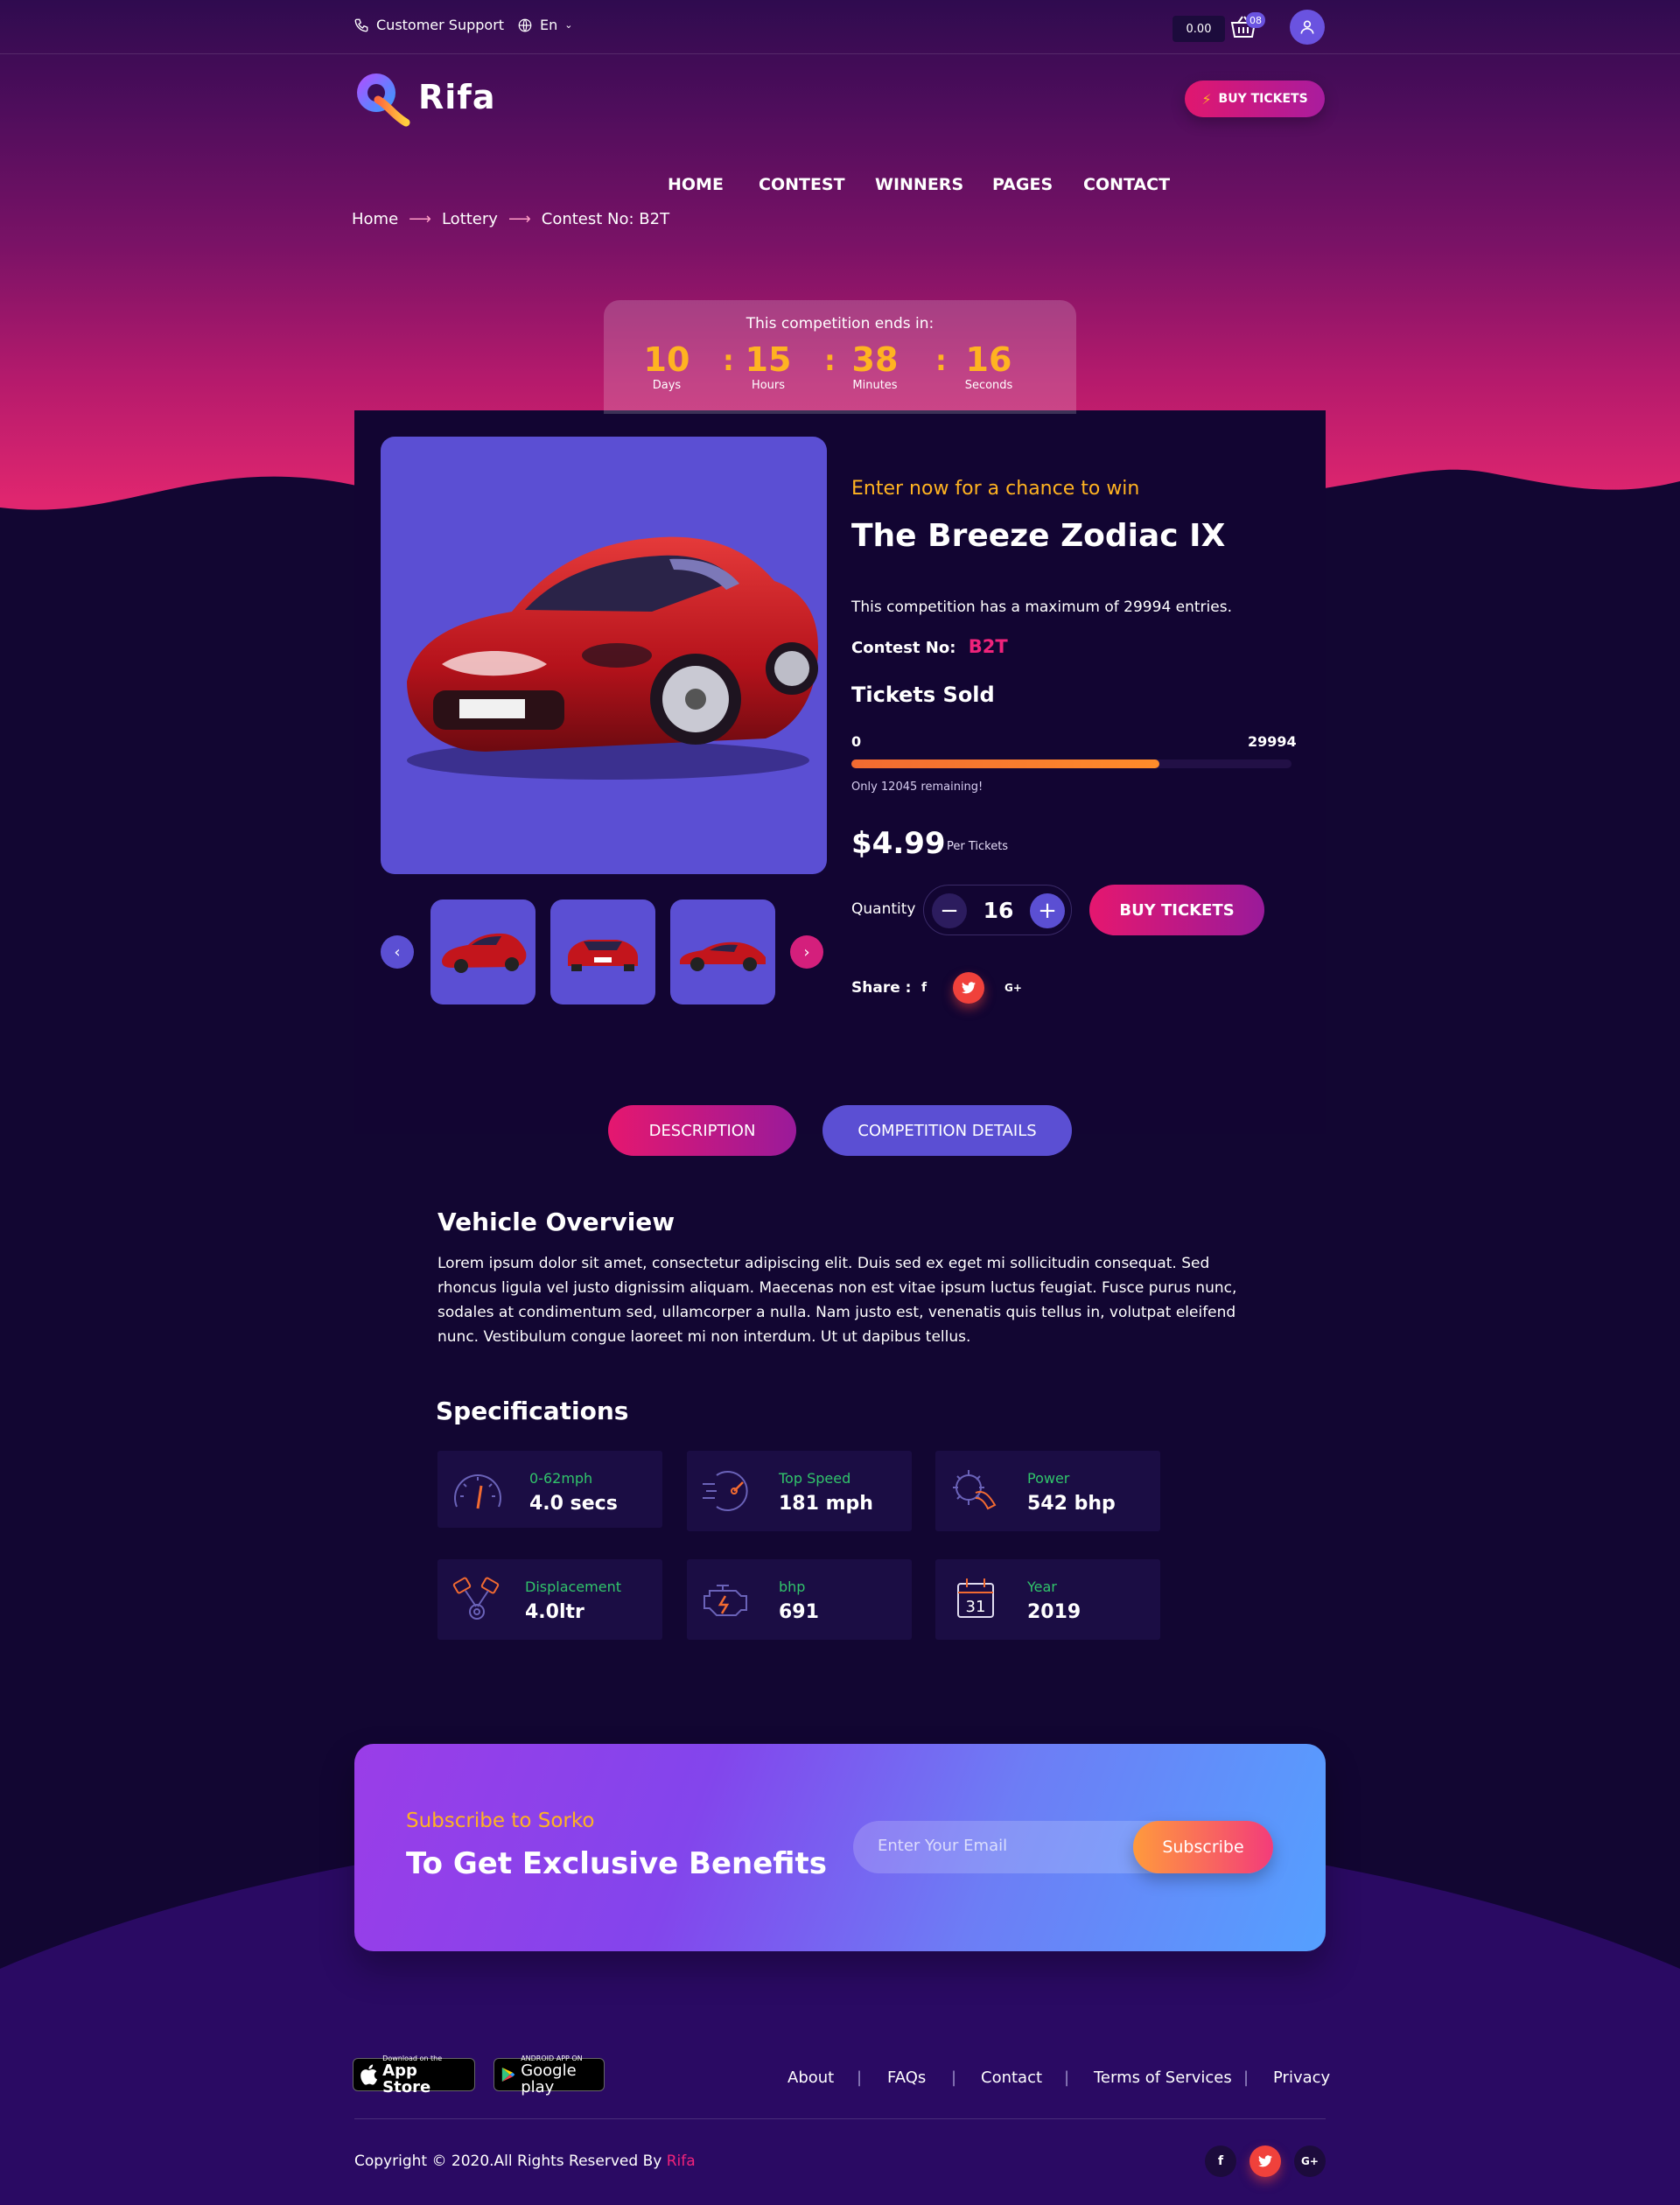  What do you see at coordinates (811, 2077) in the screenshot?
I see `footer-link-about: About` at bounding box center [811, 2077].